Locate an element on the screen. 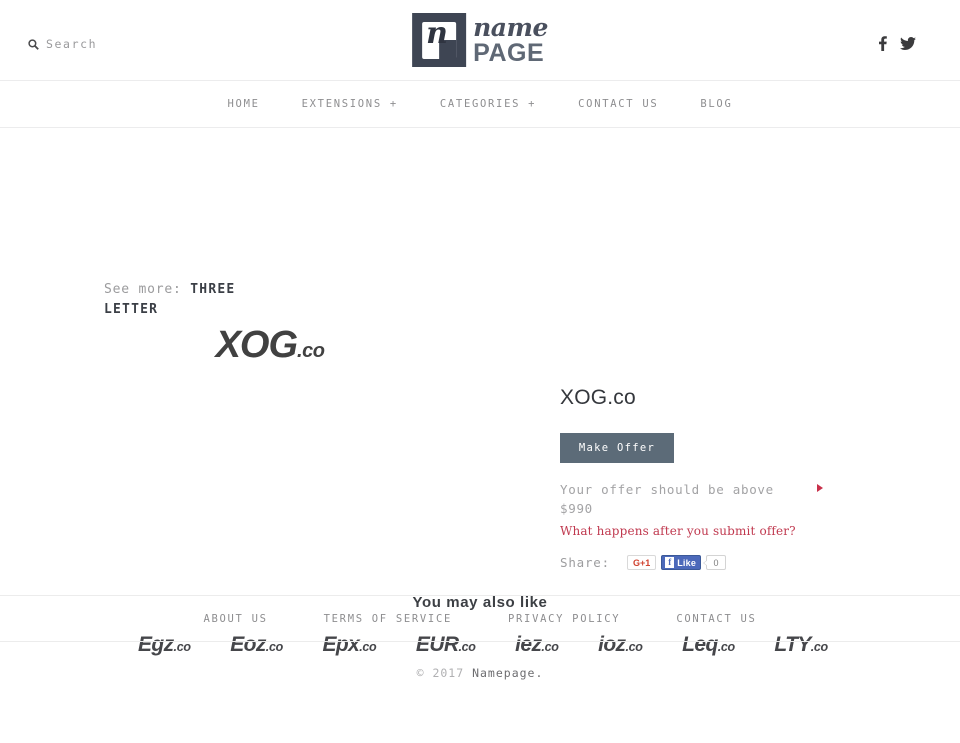 This screenshot has width=960, height=743. footer-link-about-us: ABOUT US is located at coordinates (235, 619).